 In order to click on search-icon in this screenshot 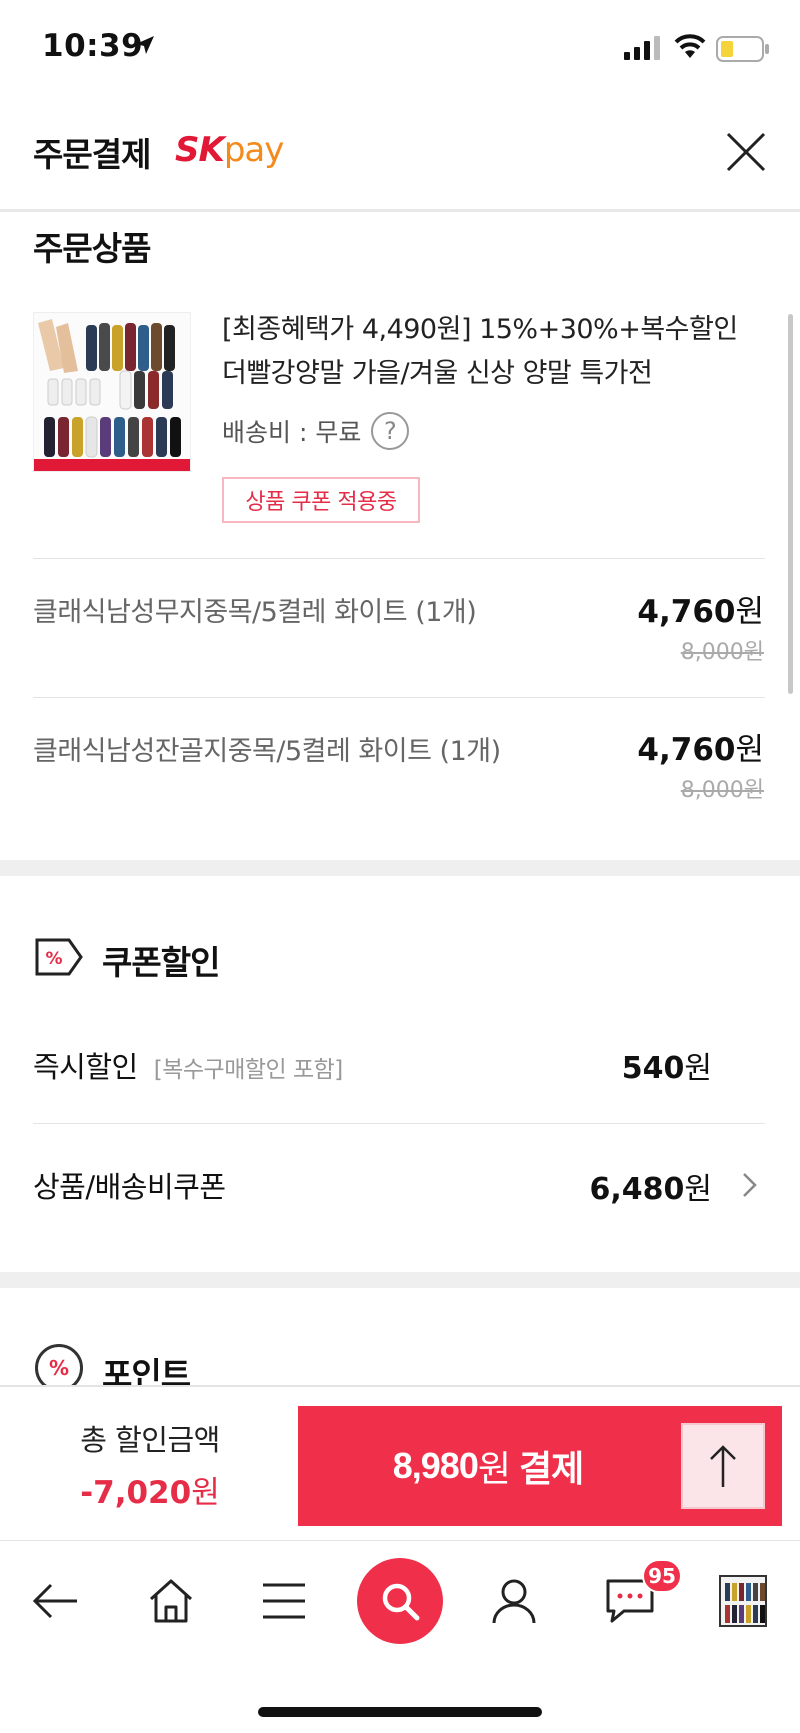, I will do `click(401, 1602)`.